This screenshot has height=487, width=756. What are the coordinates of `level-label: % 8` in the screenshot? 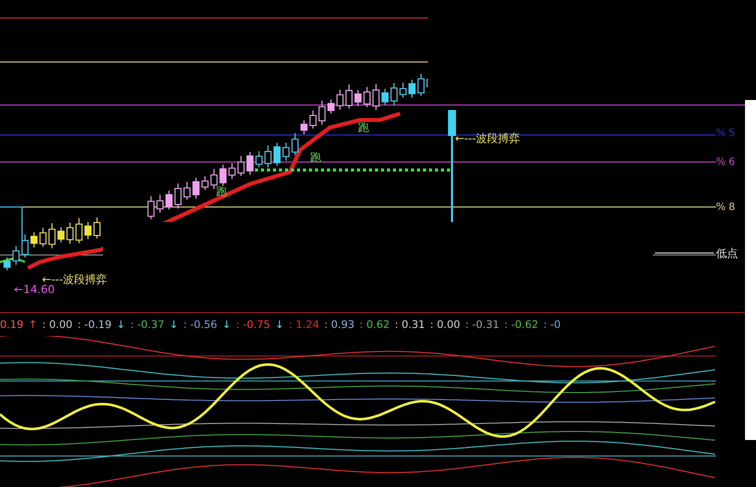 It's located at (726, 207).